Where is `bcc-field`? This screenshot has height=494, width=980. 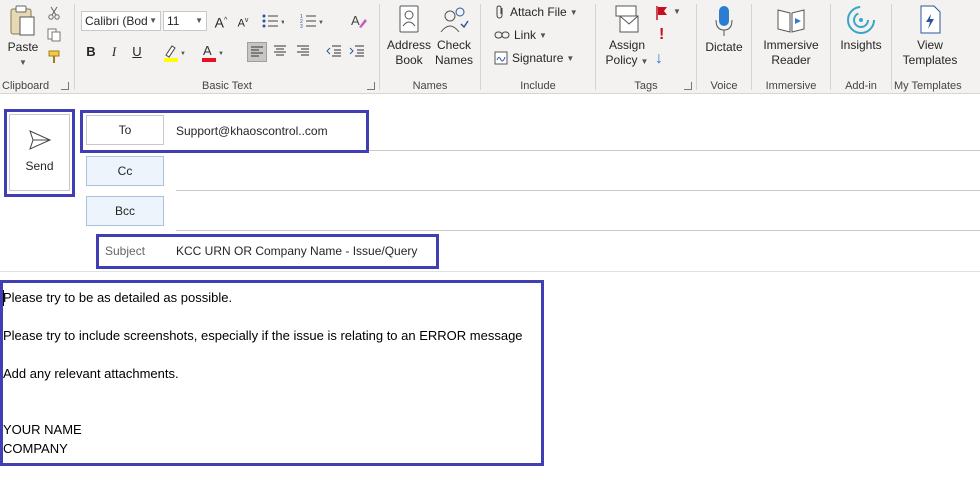 bcc-field is located at coordinates (578, 230).